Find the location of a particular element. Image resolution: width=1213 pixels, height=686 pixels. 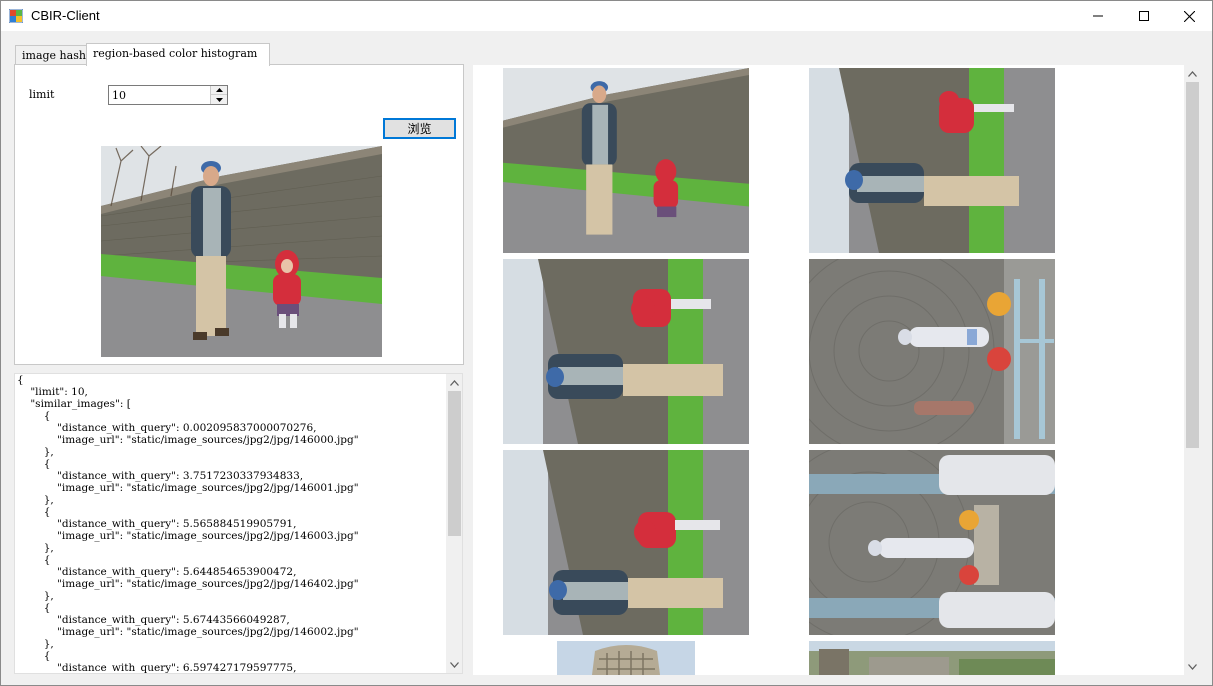

spinner-buttons is located at coordinates (218, 95).